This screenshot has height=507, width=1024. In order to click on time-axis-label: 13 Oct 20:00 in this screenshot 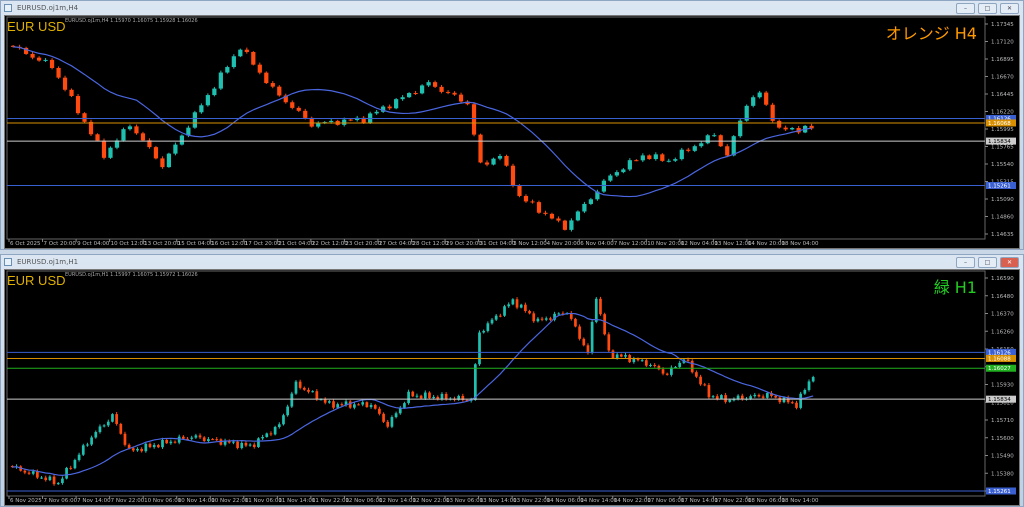, I will do `click(162, 244)`.